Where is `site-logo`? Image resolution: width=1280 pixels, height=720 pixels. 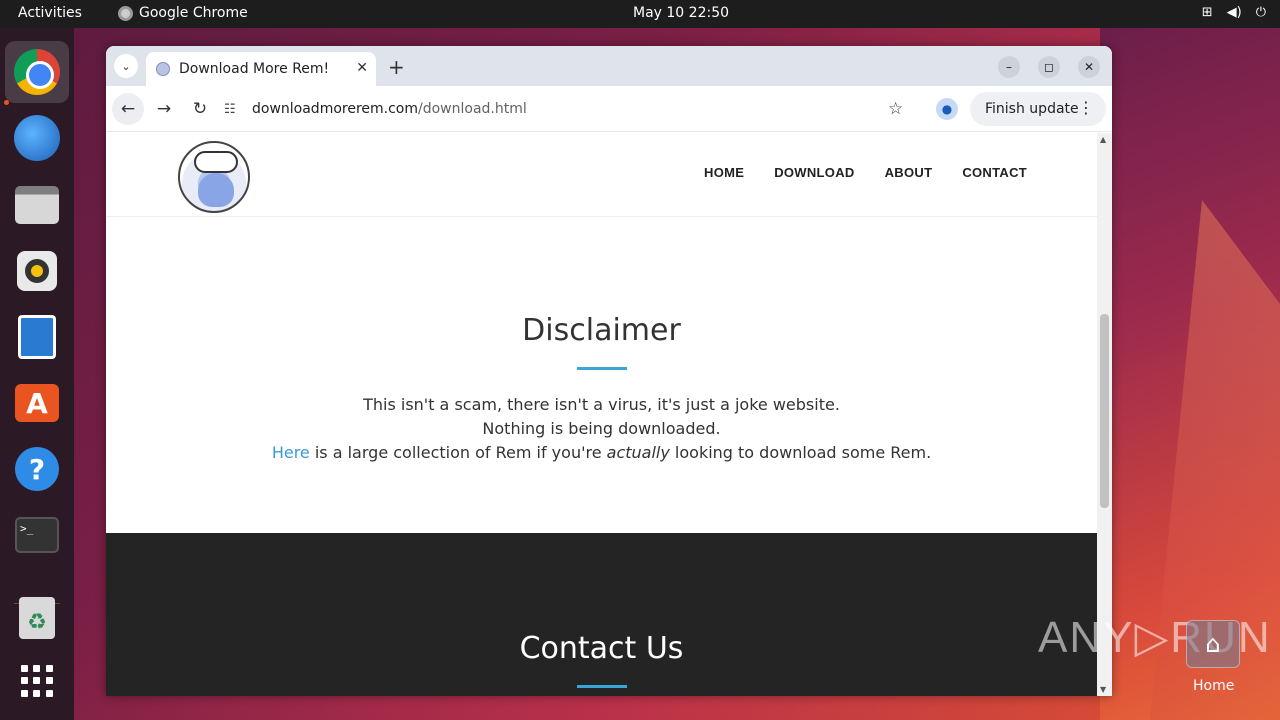
site-logo is located at coordinates (214, 177).